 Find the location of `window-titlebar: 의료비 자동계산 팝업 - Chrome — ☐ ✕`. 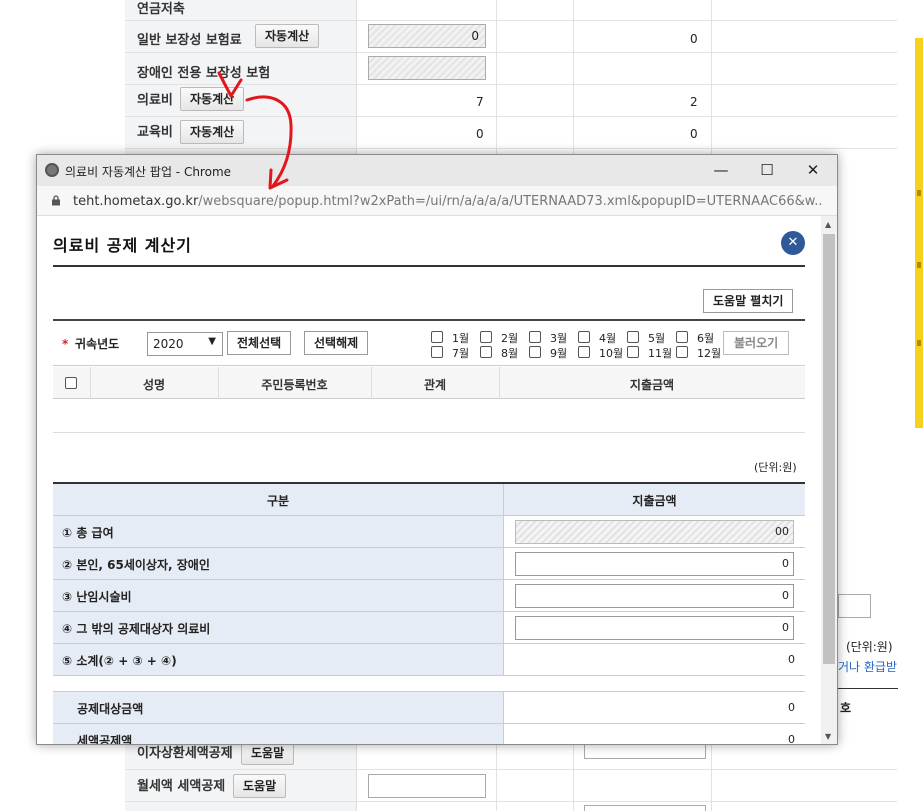

window-titlebar: 의료비 자동계산 팝업 - Chrome — ☐ ✕ is located at coordinates (437, 170).